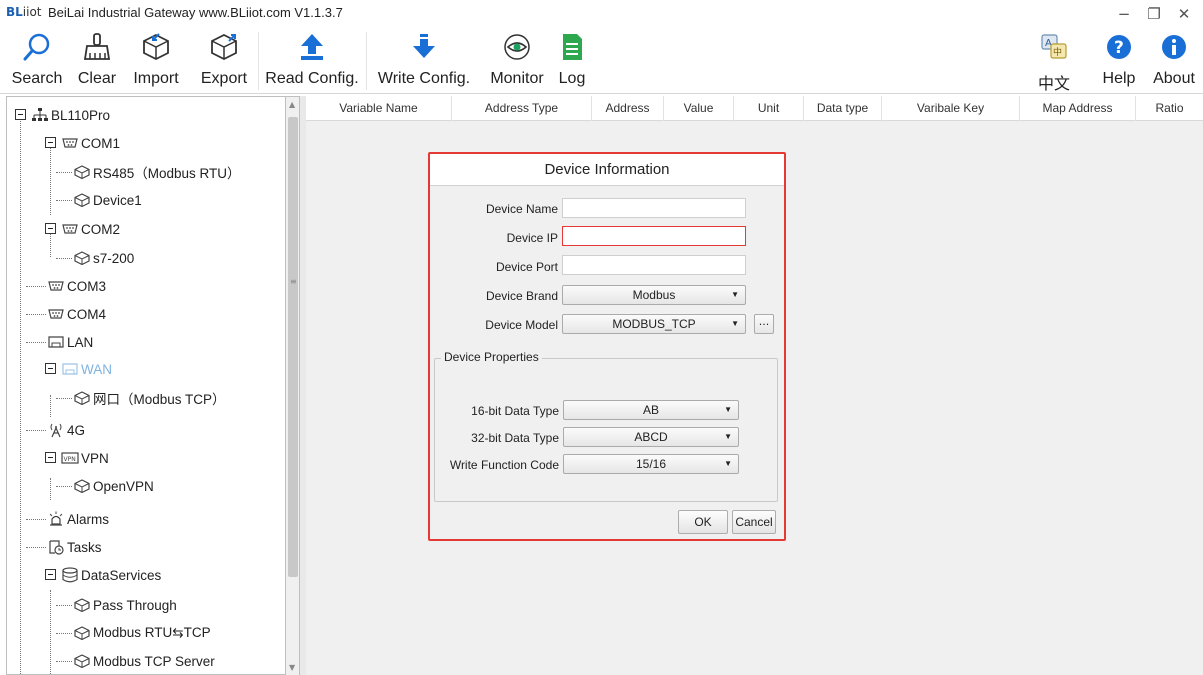 This screenshot has height=675, width=1203. I want to click on tree-expander-root, so click(20, 114).